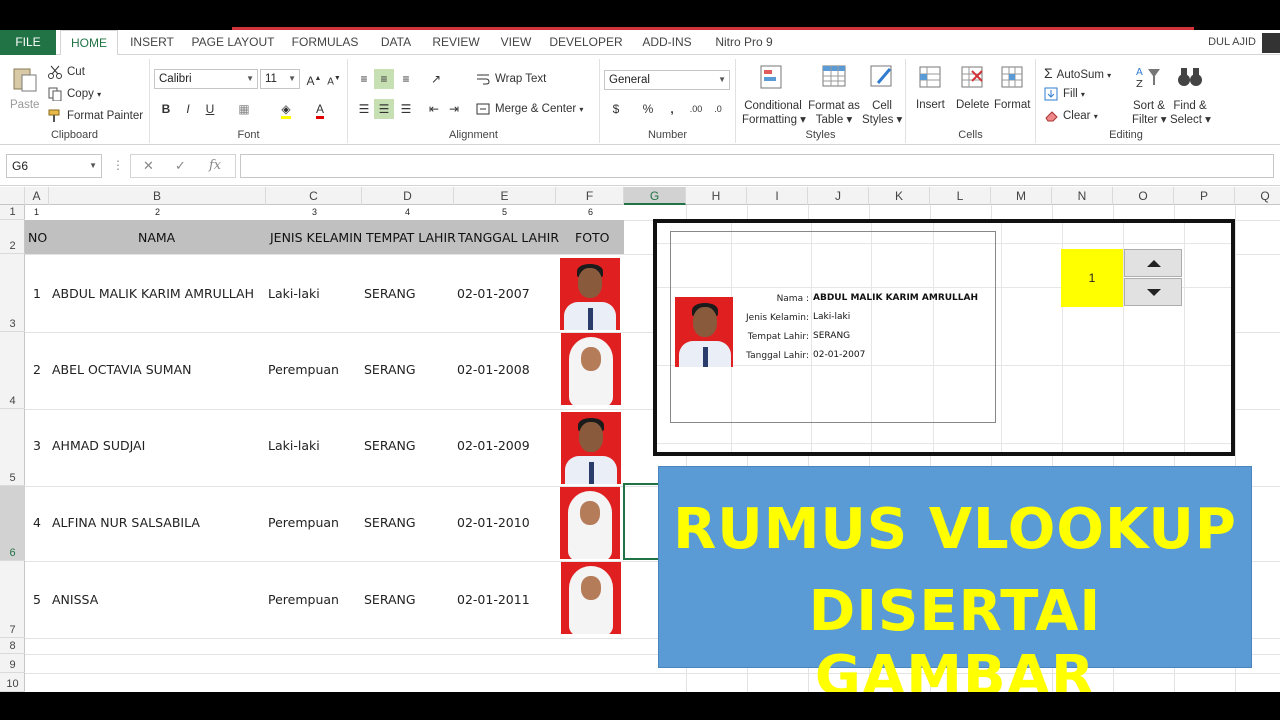 Image resolution: width=1280 pixels, height=720 pixels. I want to click on cell-tanggal-lahir: 02-01-2007, so click(493, 293).